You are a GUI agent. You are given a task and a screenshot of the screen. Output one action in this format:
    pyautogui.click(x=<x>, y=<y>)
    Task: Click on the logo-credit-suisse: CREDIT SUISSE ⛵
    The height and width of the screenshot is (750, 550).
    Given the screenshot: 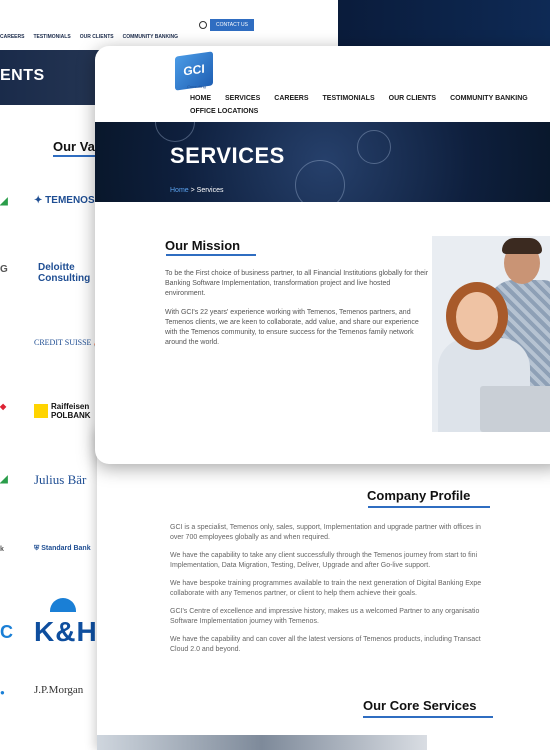 What is the action you would take?
    pyautogui.click(x=68, y=342)
    